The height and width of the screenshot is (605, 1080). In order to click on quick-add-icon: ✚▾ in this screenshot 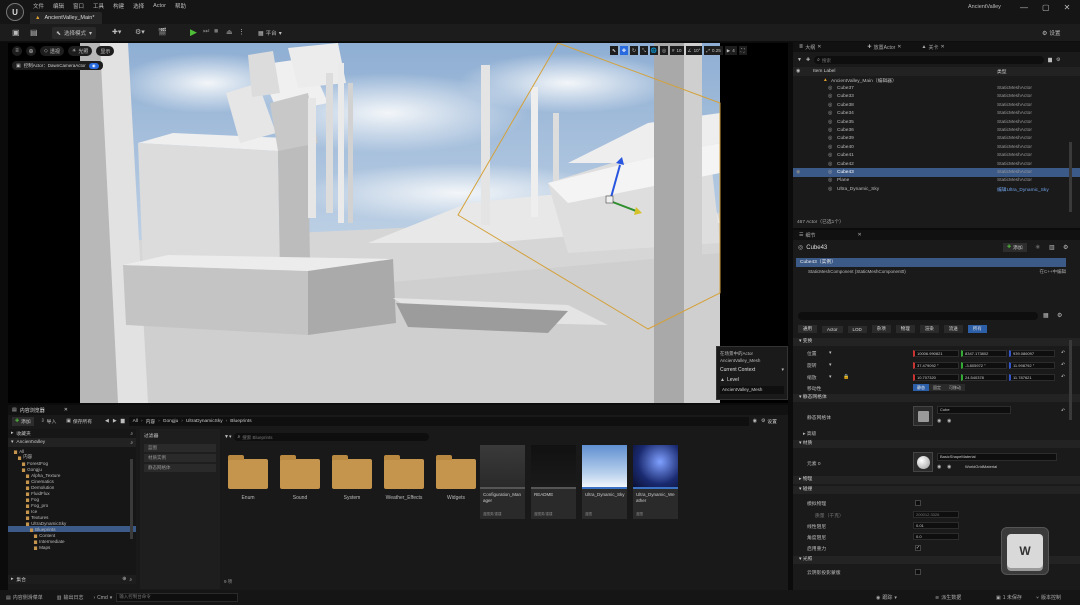, I will do `click(116, 32)`.